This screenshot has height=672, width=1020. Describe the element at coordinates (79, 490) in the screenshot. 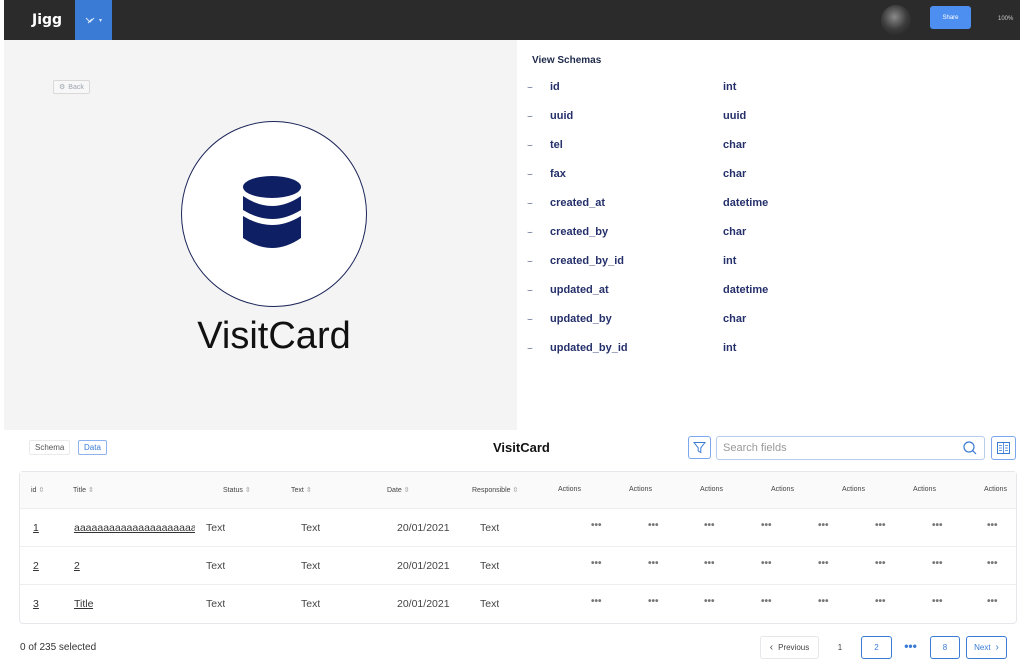

I see `column-header-label: Title` at that location.